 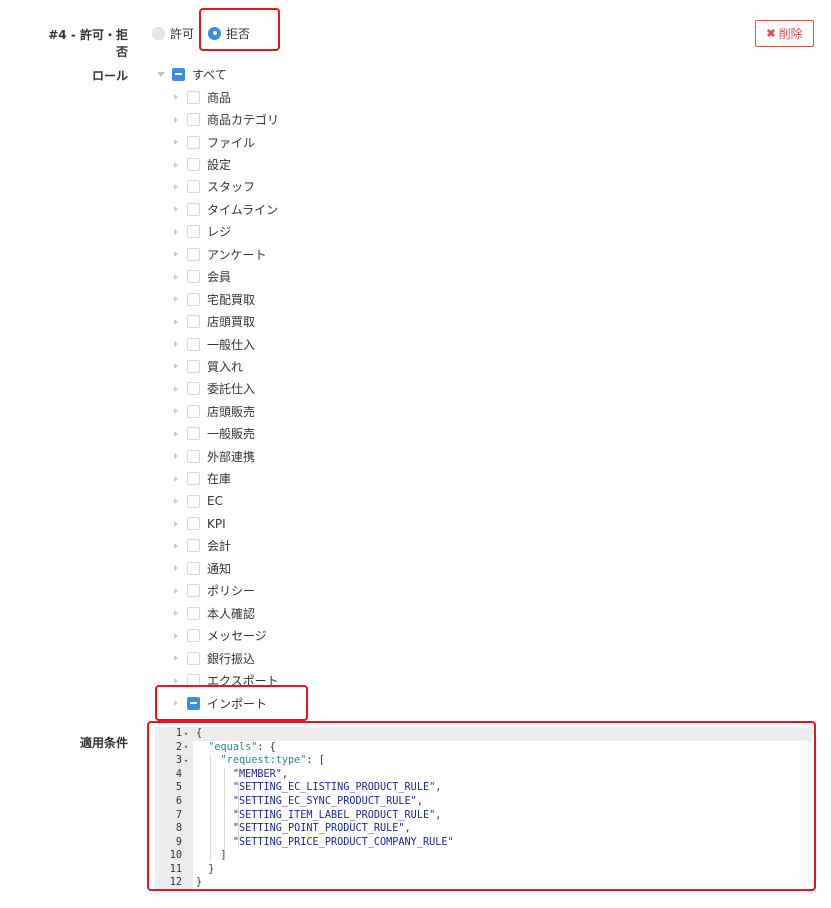 I want to click on radio-allow, so click(x=158, y=33).